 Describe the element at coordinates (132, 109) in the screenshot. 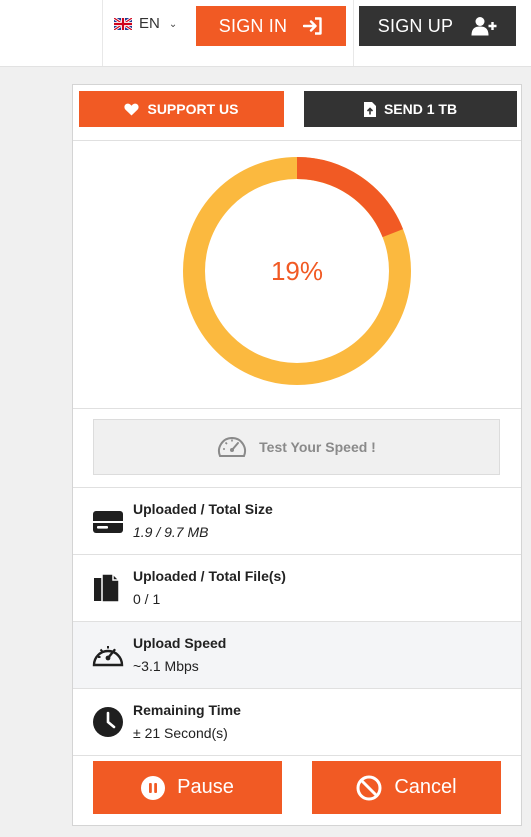

I see `heart-icon` at that location.